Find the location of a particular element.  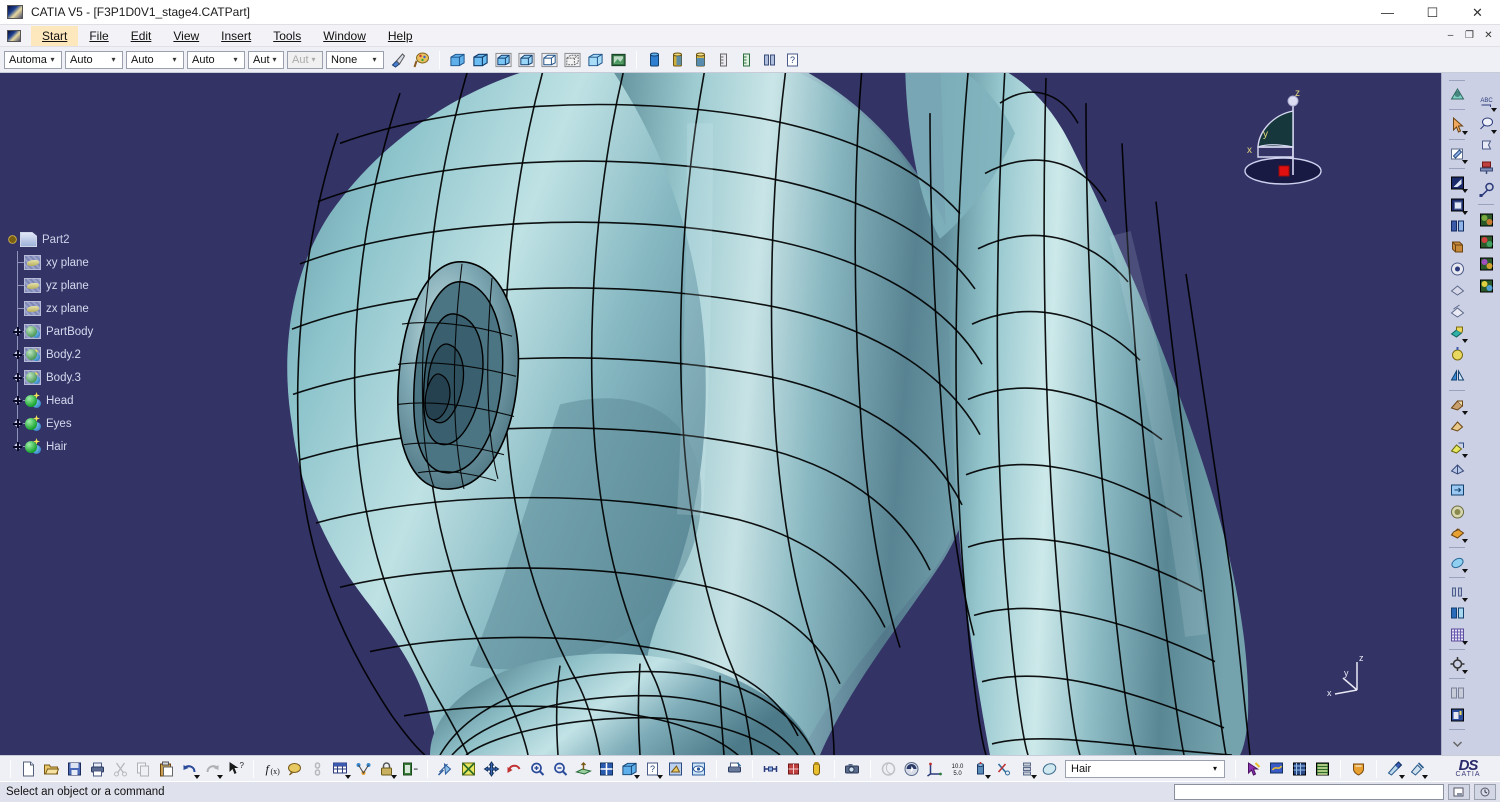

hide-show-icon is located at coordinates (698, 768).